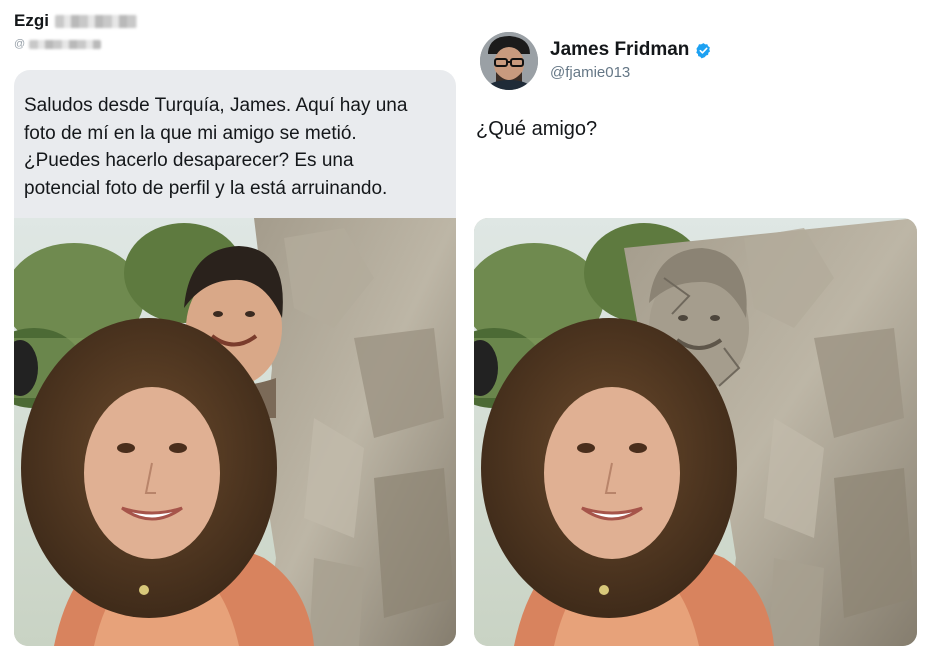 This screenshot has width=928, height=662. Describe the element at coordinates (65, 44) in the screenshot. I see `redacted-handle` at that location.